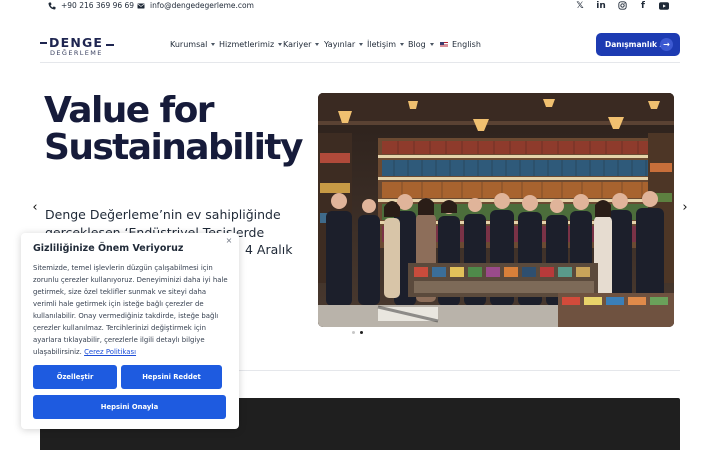 The height and width of the screenshot is (450, 720). I want to click on chevron-left-icon: ‹, so click(35, 207).